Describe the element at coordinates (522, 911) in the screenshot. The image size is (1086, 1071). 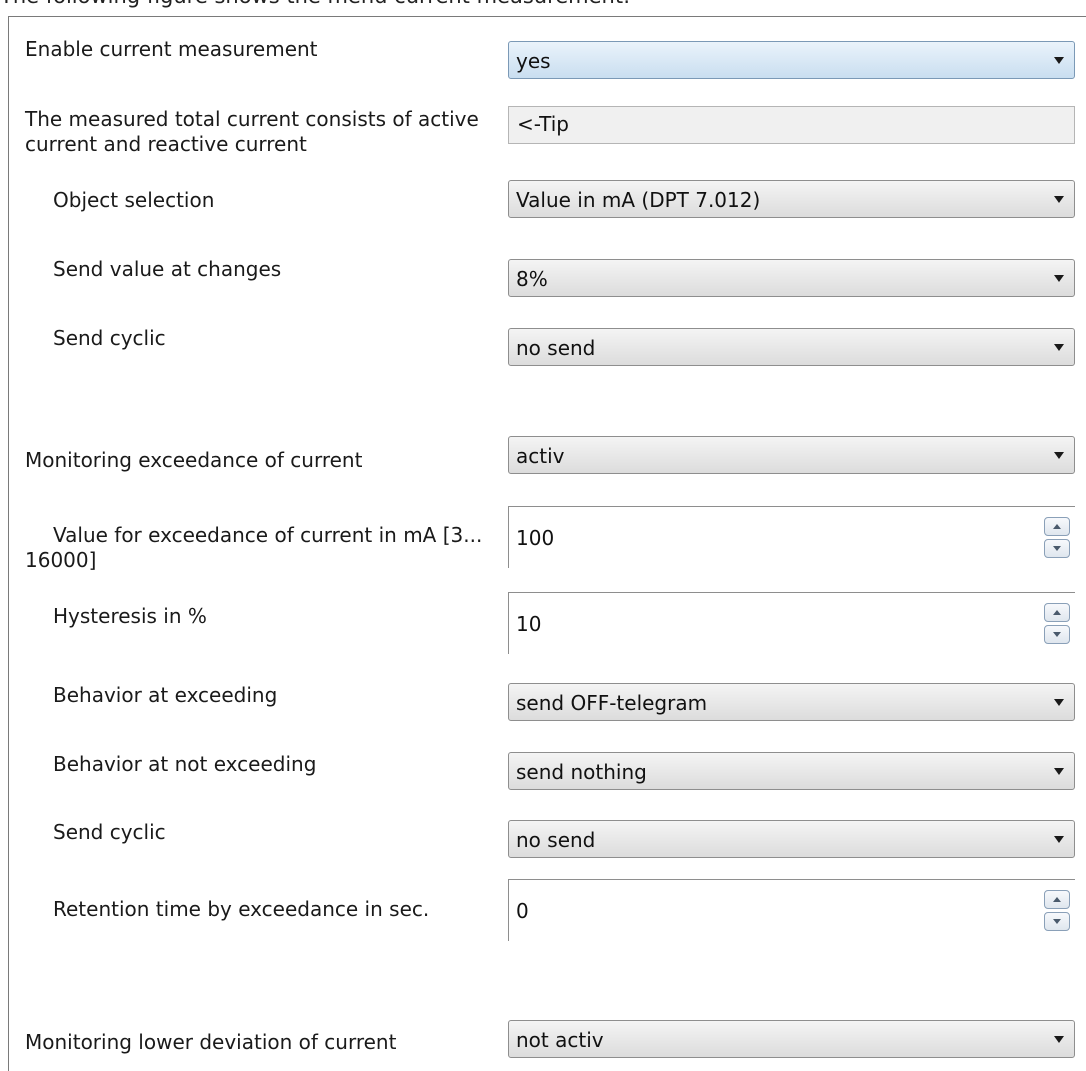
I see `spinbox-value: 0` at that location.